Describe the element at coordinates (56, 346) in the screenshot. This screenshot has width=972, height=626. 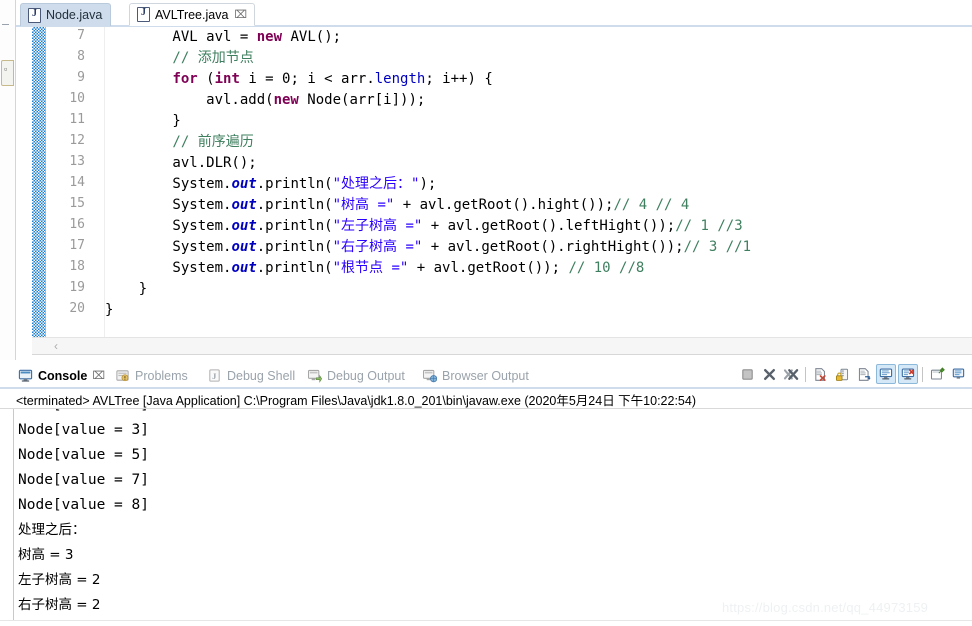
I see `chevron-left-icon: ‹` at that location.